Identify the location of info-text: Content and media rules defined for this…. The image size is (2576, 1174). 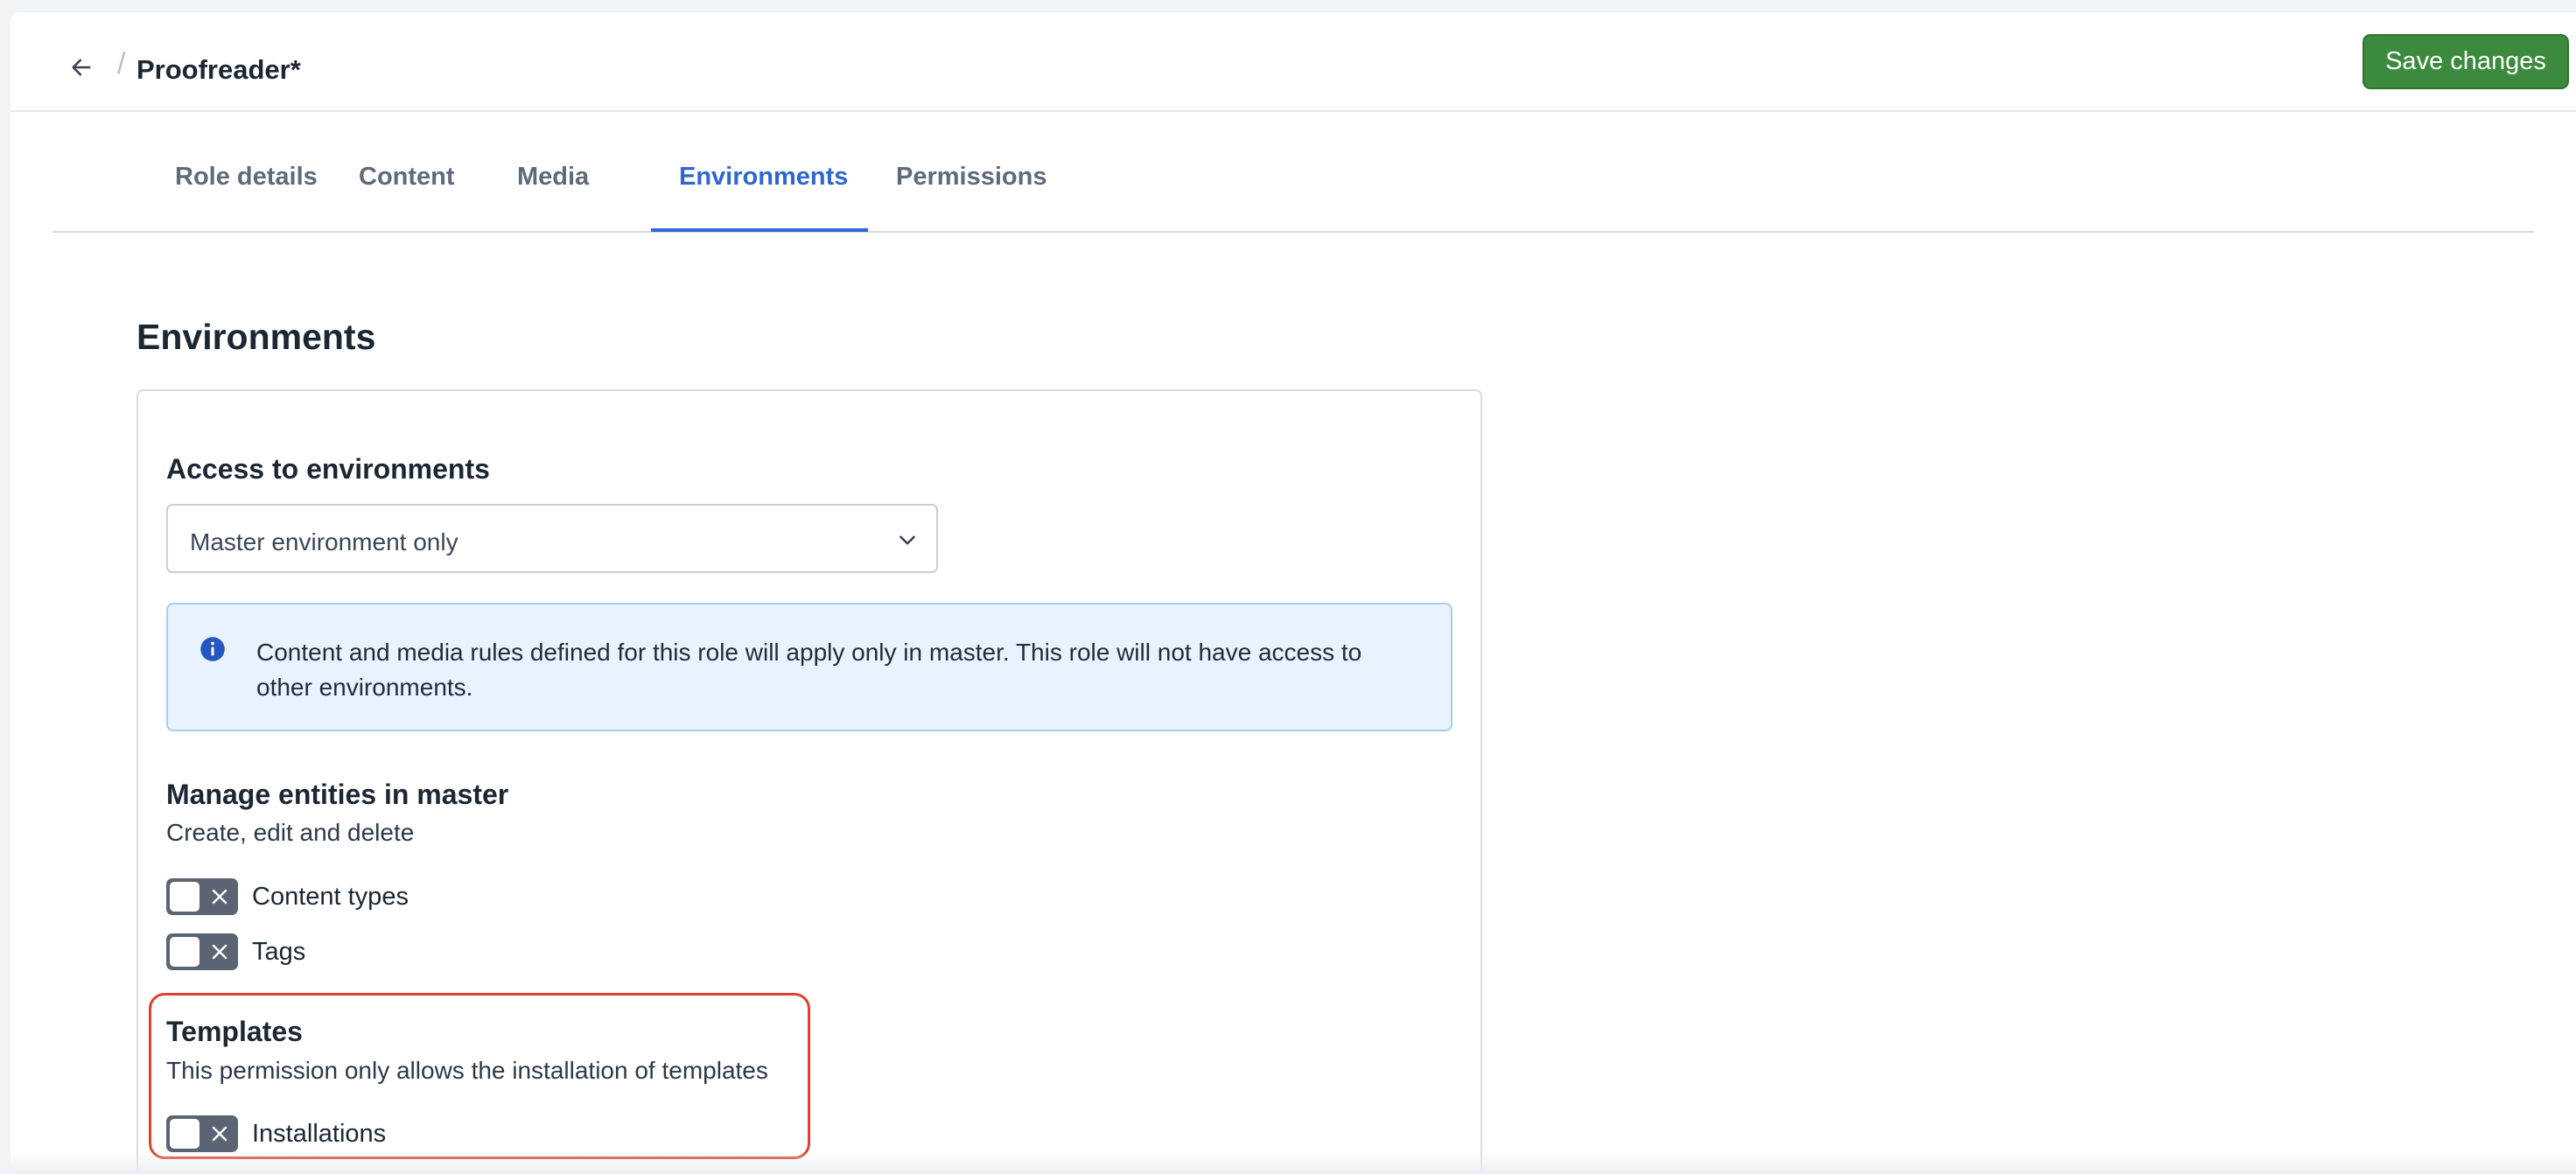
(809, 670).